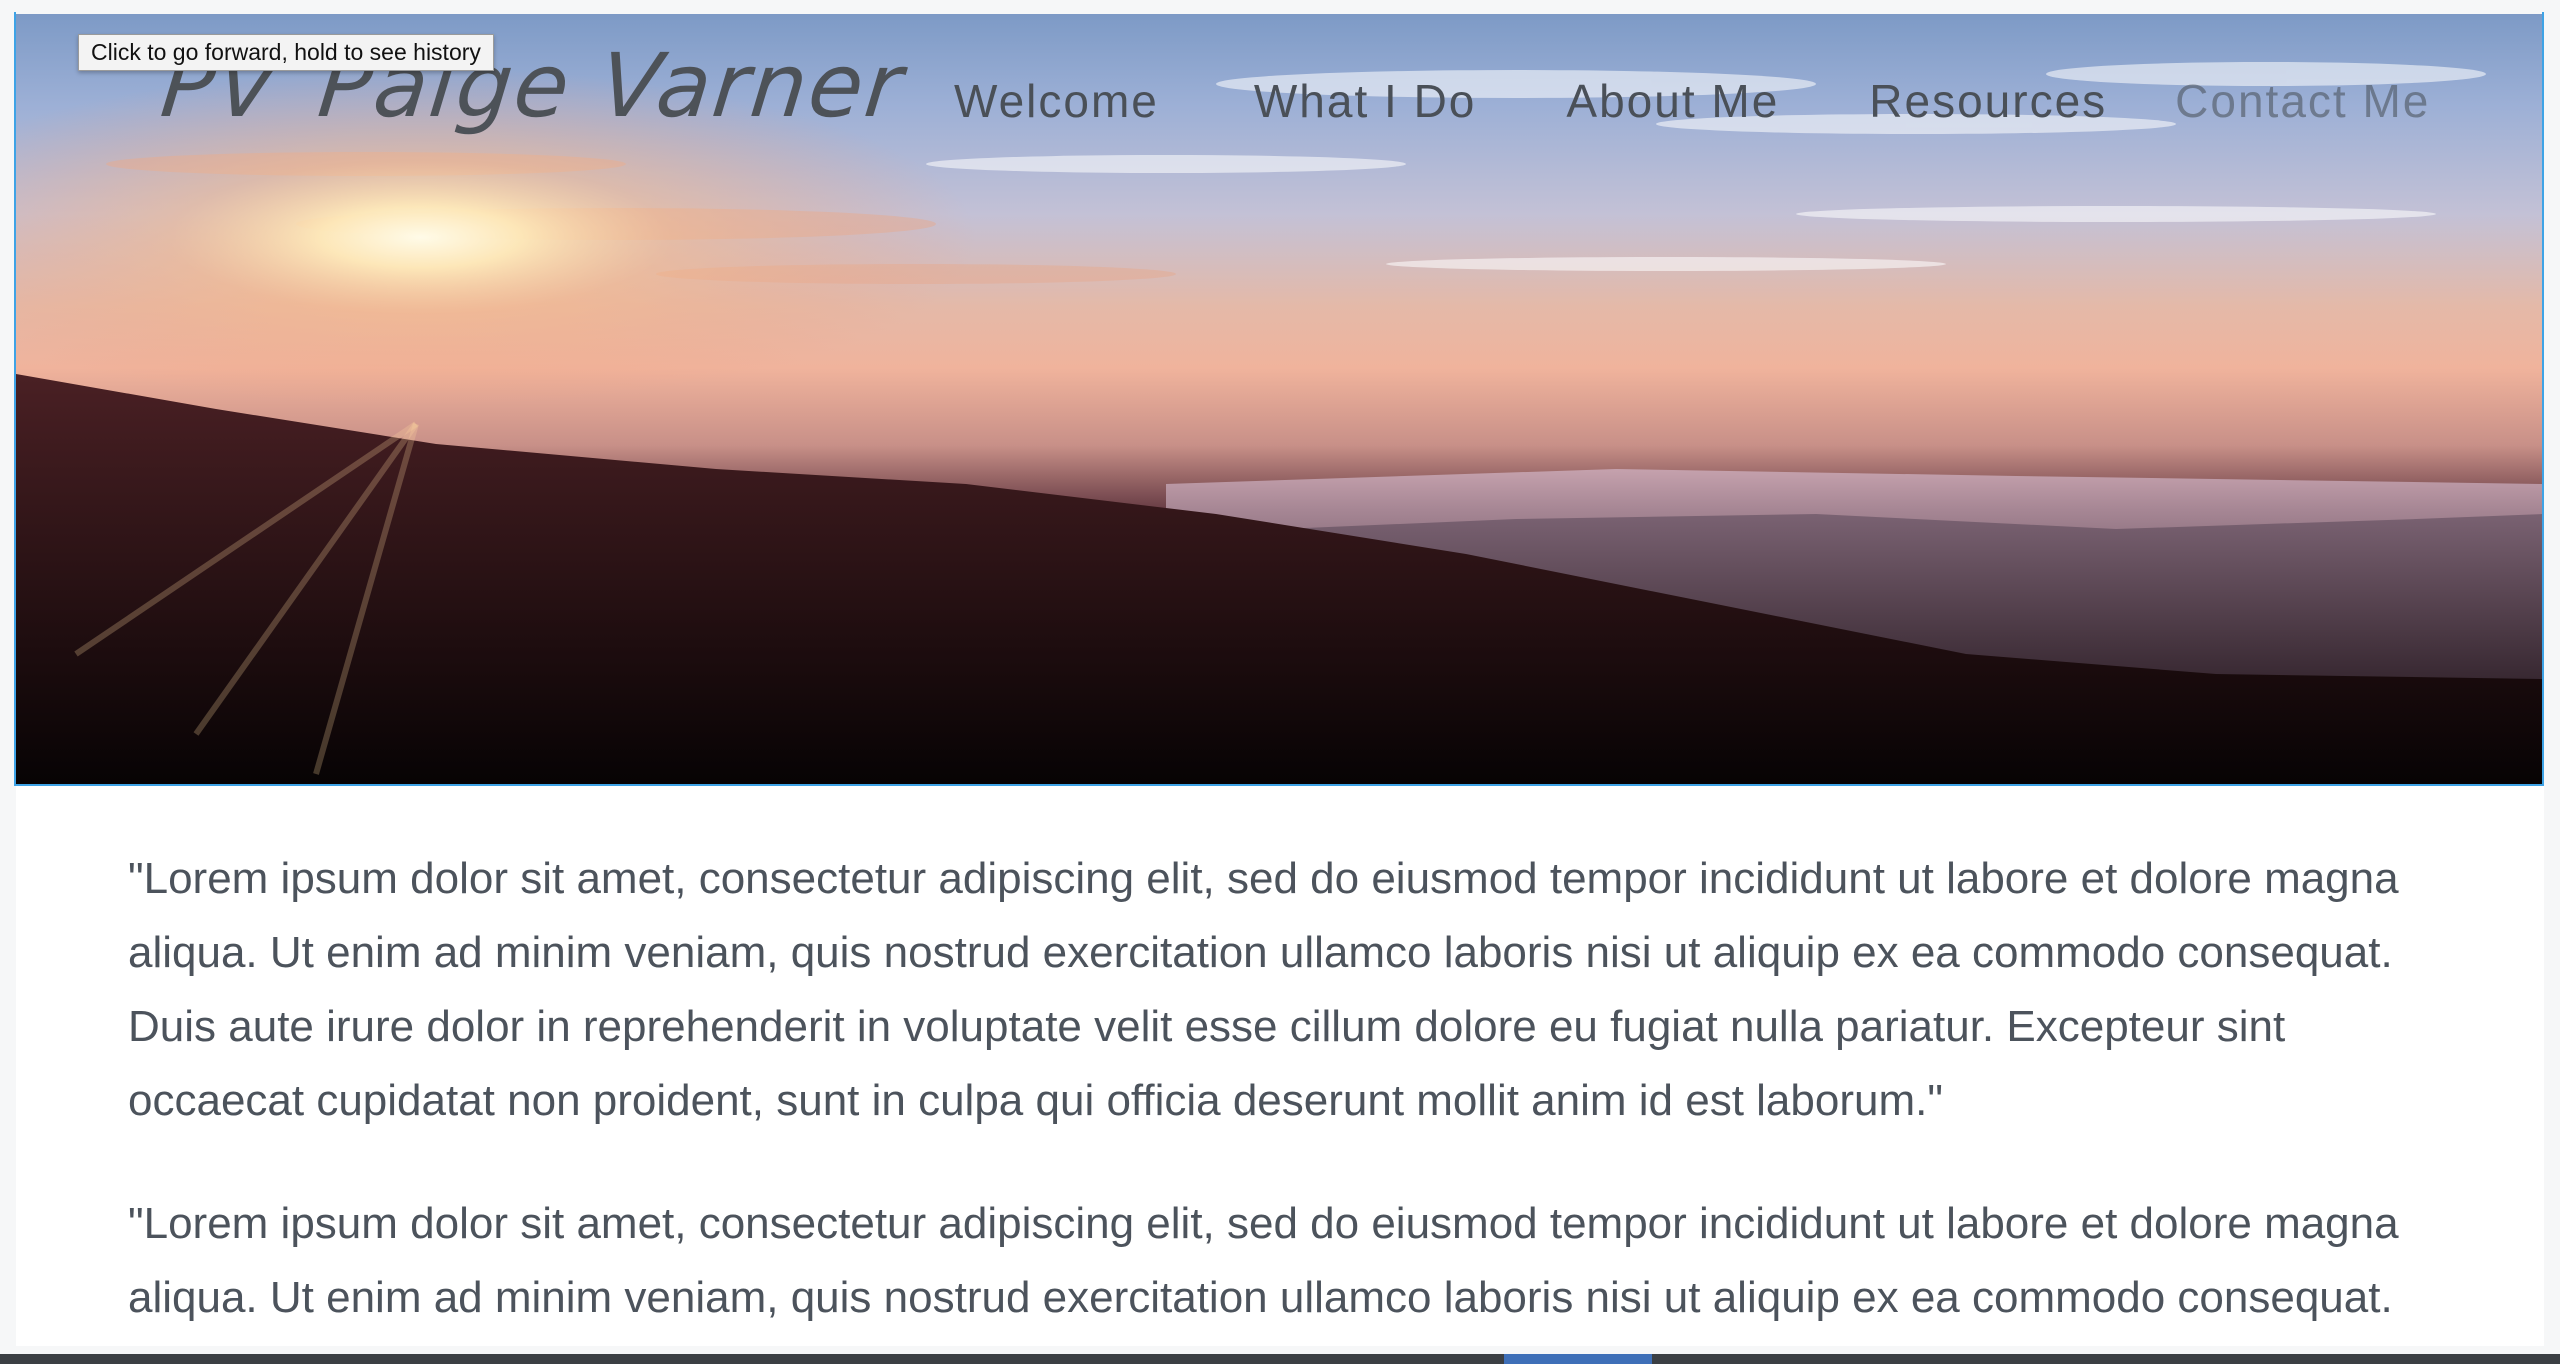  I want to click on nav-welcome: Welcome, so click(1056, 101).